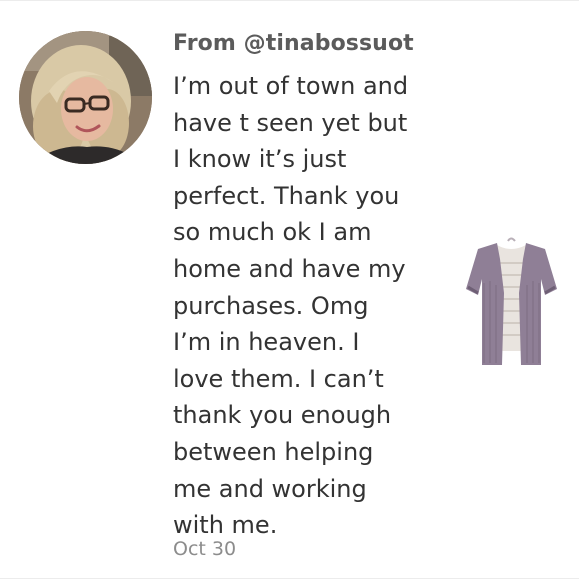 The image size is (579, 580). What do you see at coordinates (278, 378) in the screenshot?
I see `message-line: love them. I can’t` at bounding box center [278, 378].